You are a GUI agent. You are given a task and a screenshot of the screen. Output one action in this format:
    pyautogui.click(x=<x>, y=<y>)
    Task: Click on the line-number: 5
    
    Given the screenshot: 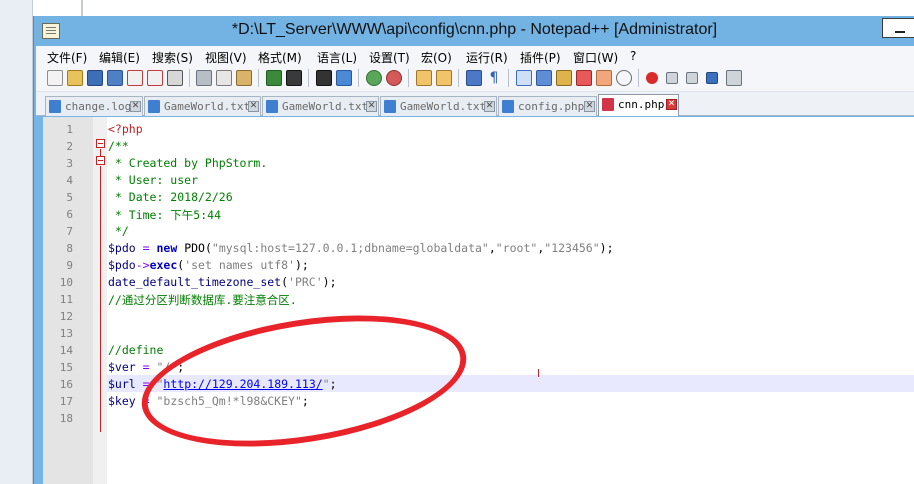 What is the action you would take?
    pyautogui.click(x=69, y=197)
    